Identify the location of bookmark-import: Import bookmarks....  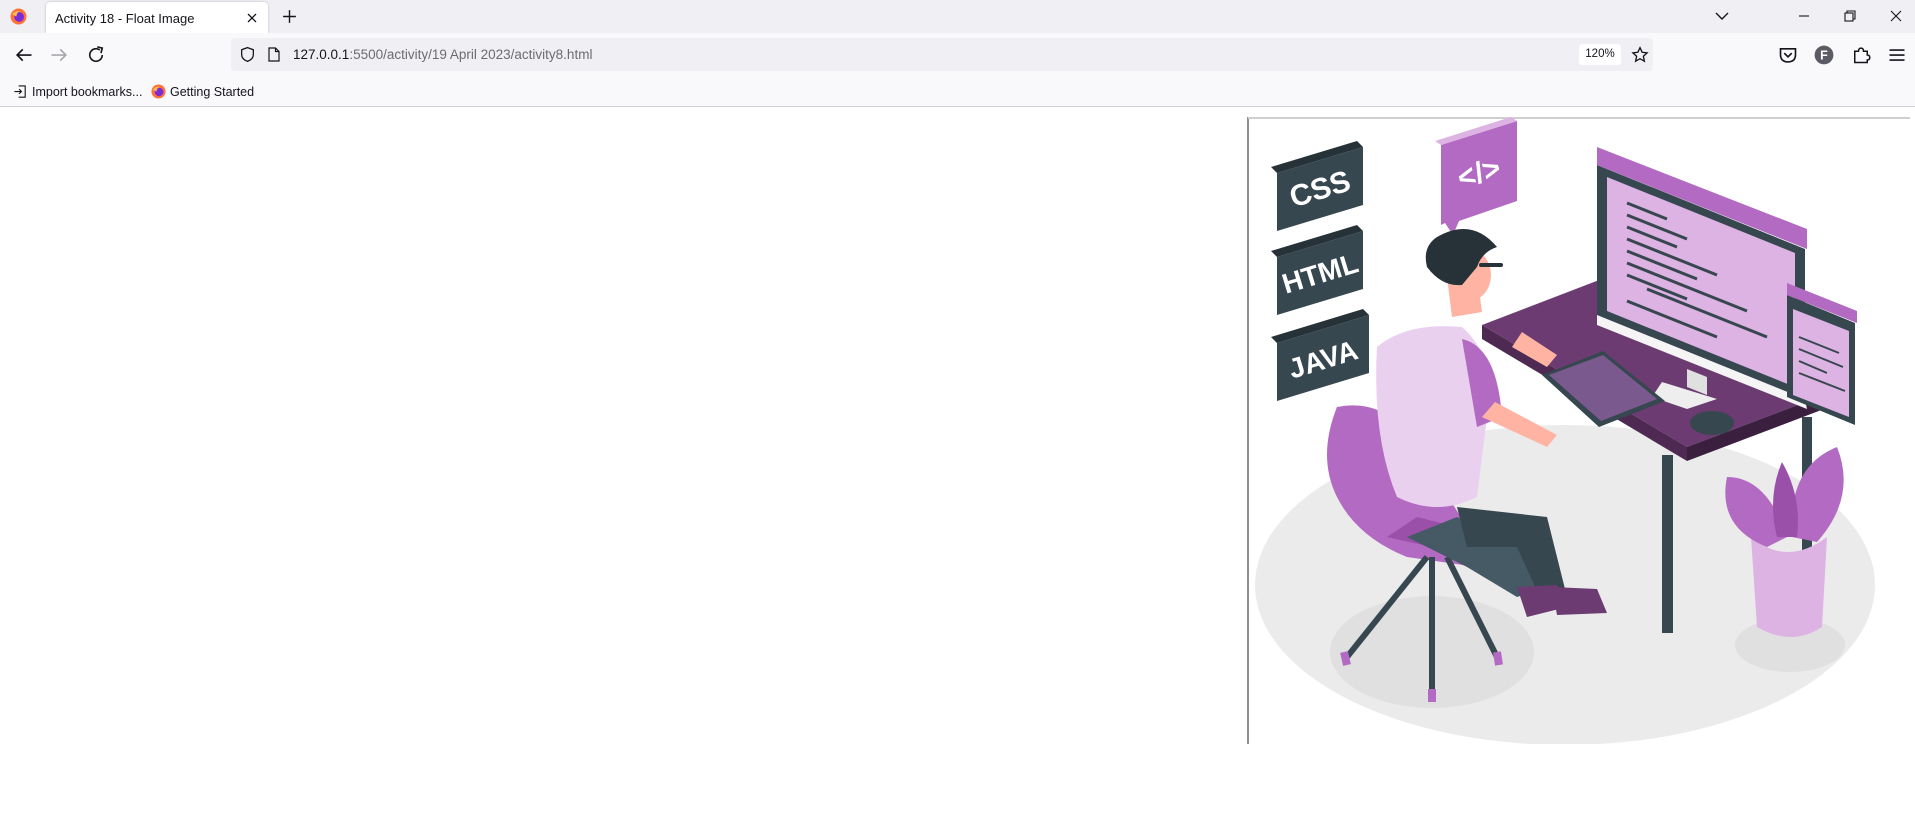
(77, 92).